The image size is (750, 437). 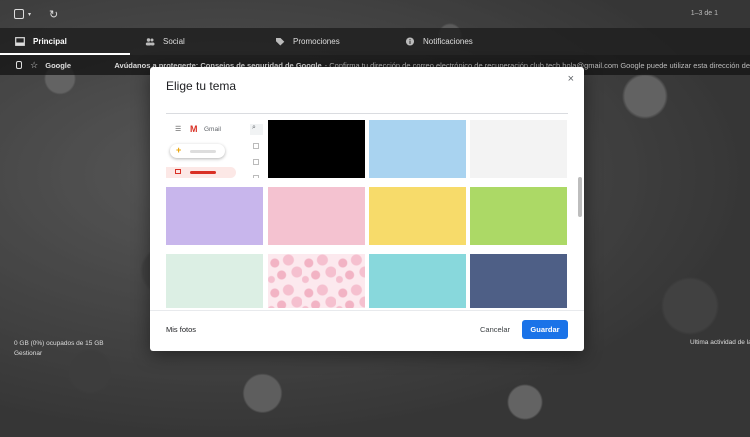 What do you see at coordinates (280, 41) in the screenshot?
I see `tag-icon` at bounding box center [280, 41].